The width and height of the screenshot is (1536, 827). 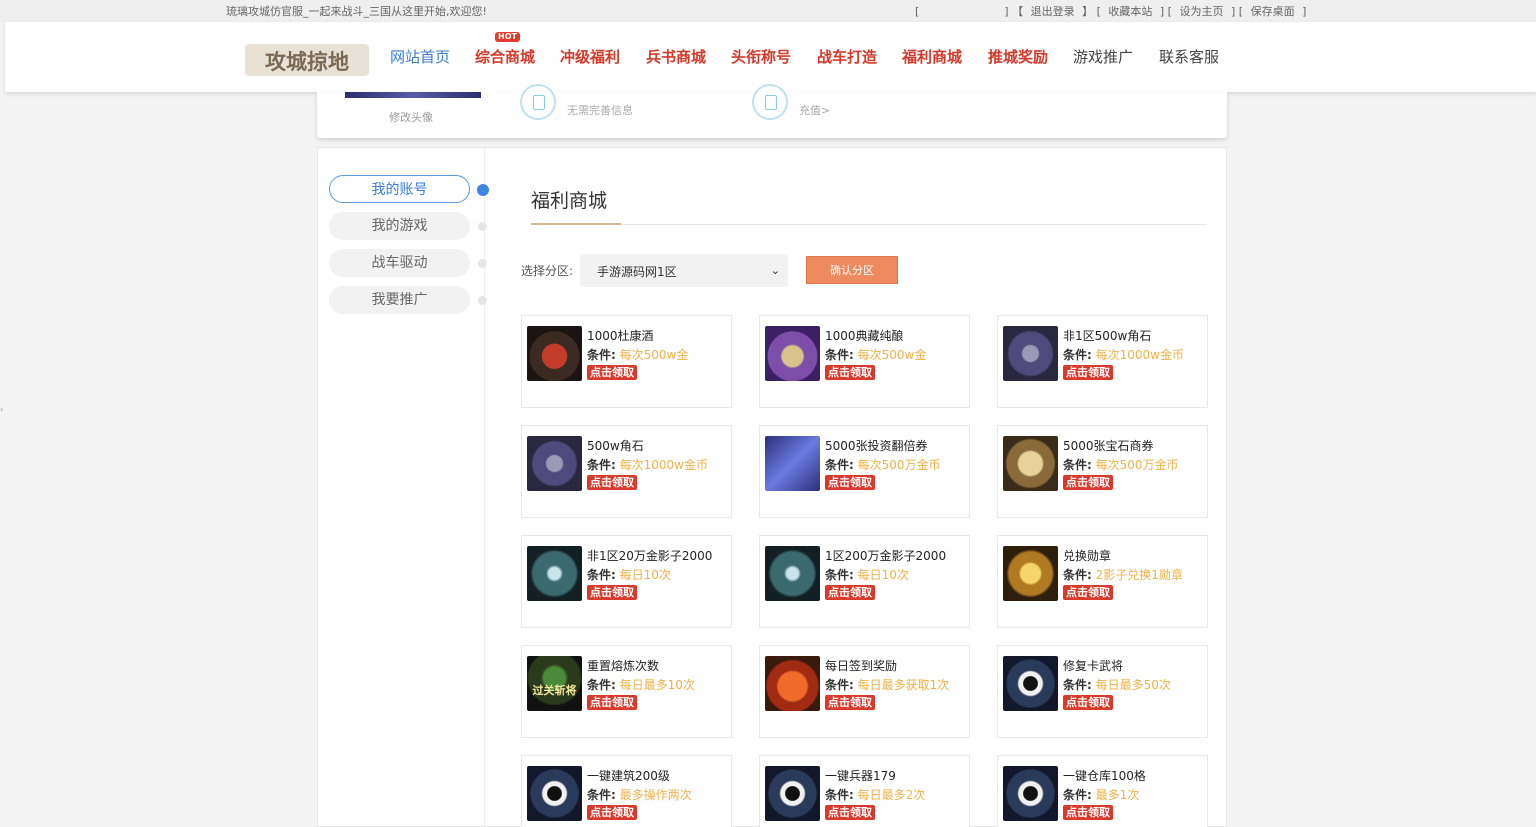 I want to click on reward-card: 5000张宝石商券条件: 每次500万金币 点击领取, so click(x=1102, y=471).